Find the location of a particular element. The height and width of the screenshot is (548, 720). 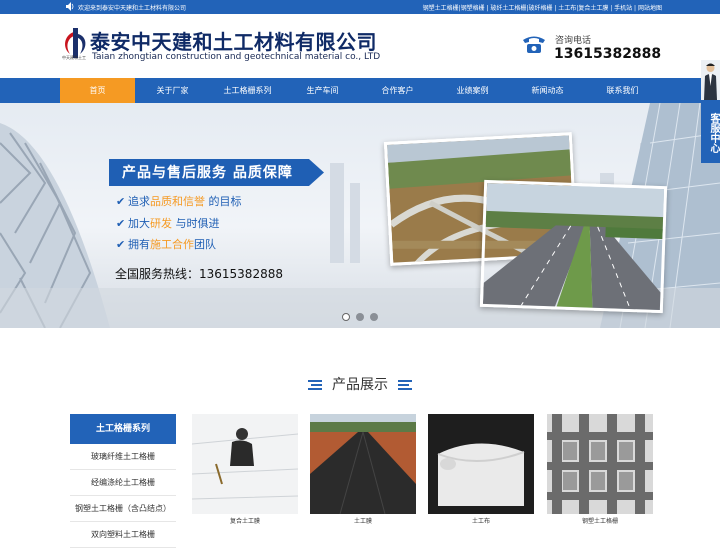

banner-bullet: ✔ 拥有施工合作团队 is located at coordinates (166, 244).